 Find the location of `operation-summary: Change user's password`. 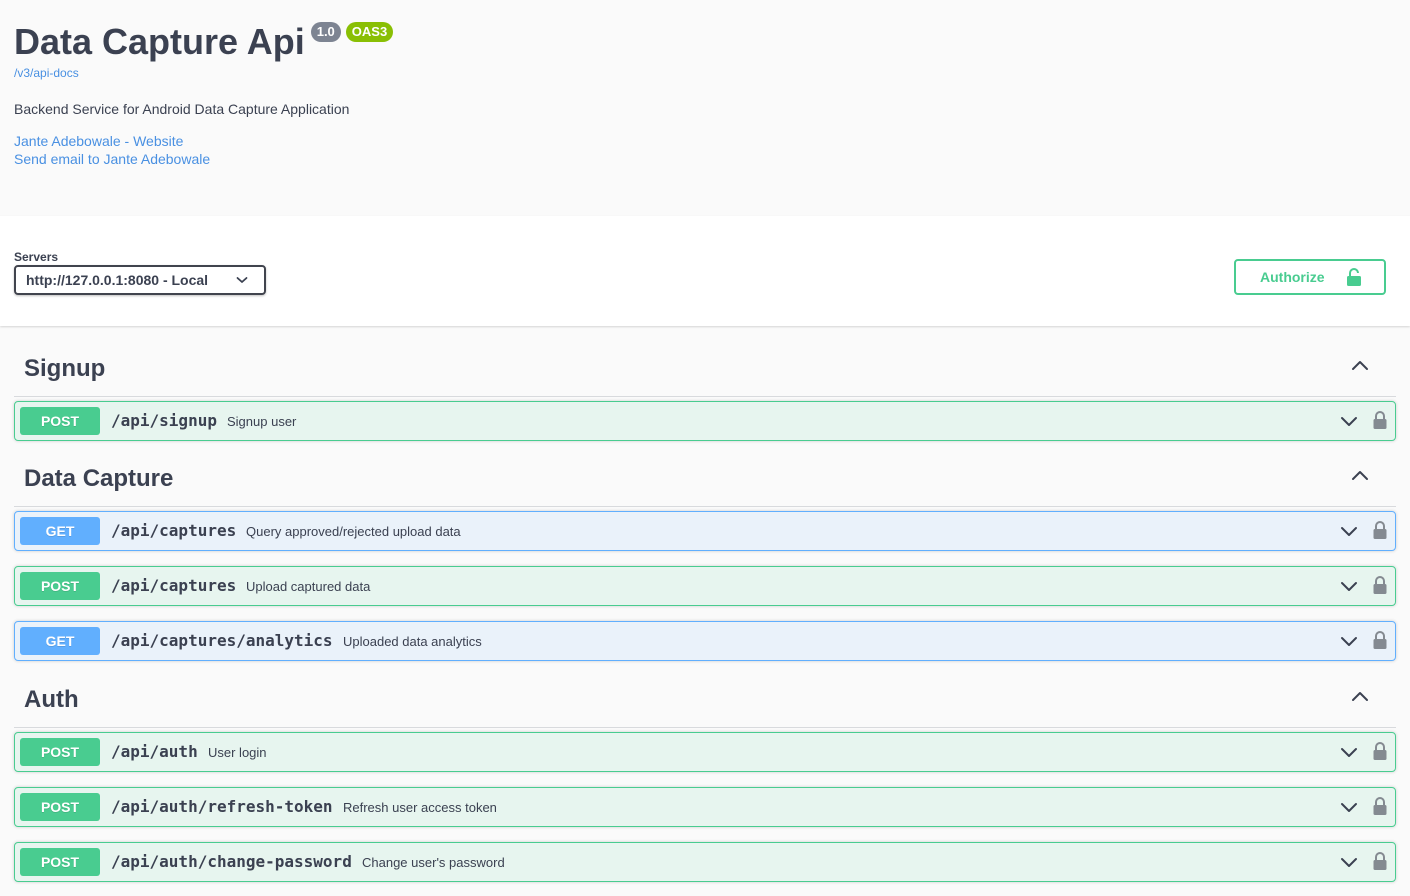

operation-summary: Change user's password is located at coordinates (433, 862).